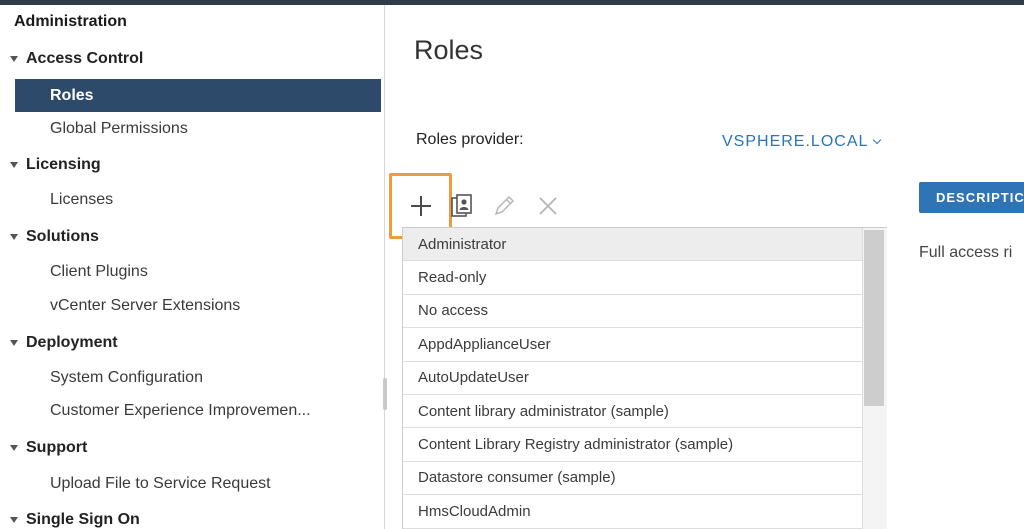 This screenshot has height=529, width=1024. I want to click on list-item: AutoUpdateUser, so click(633, 378).